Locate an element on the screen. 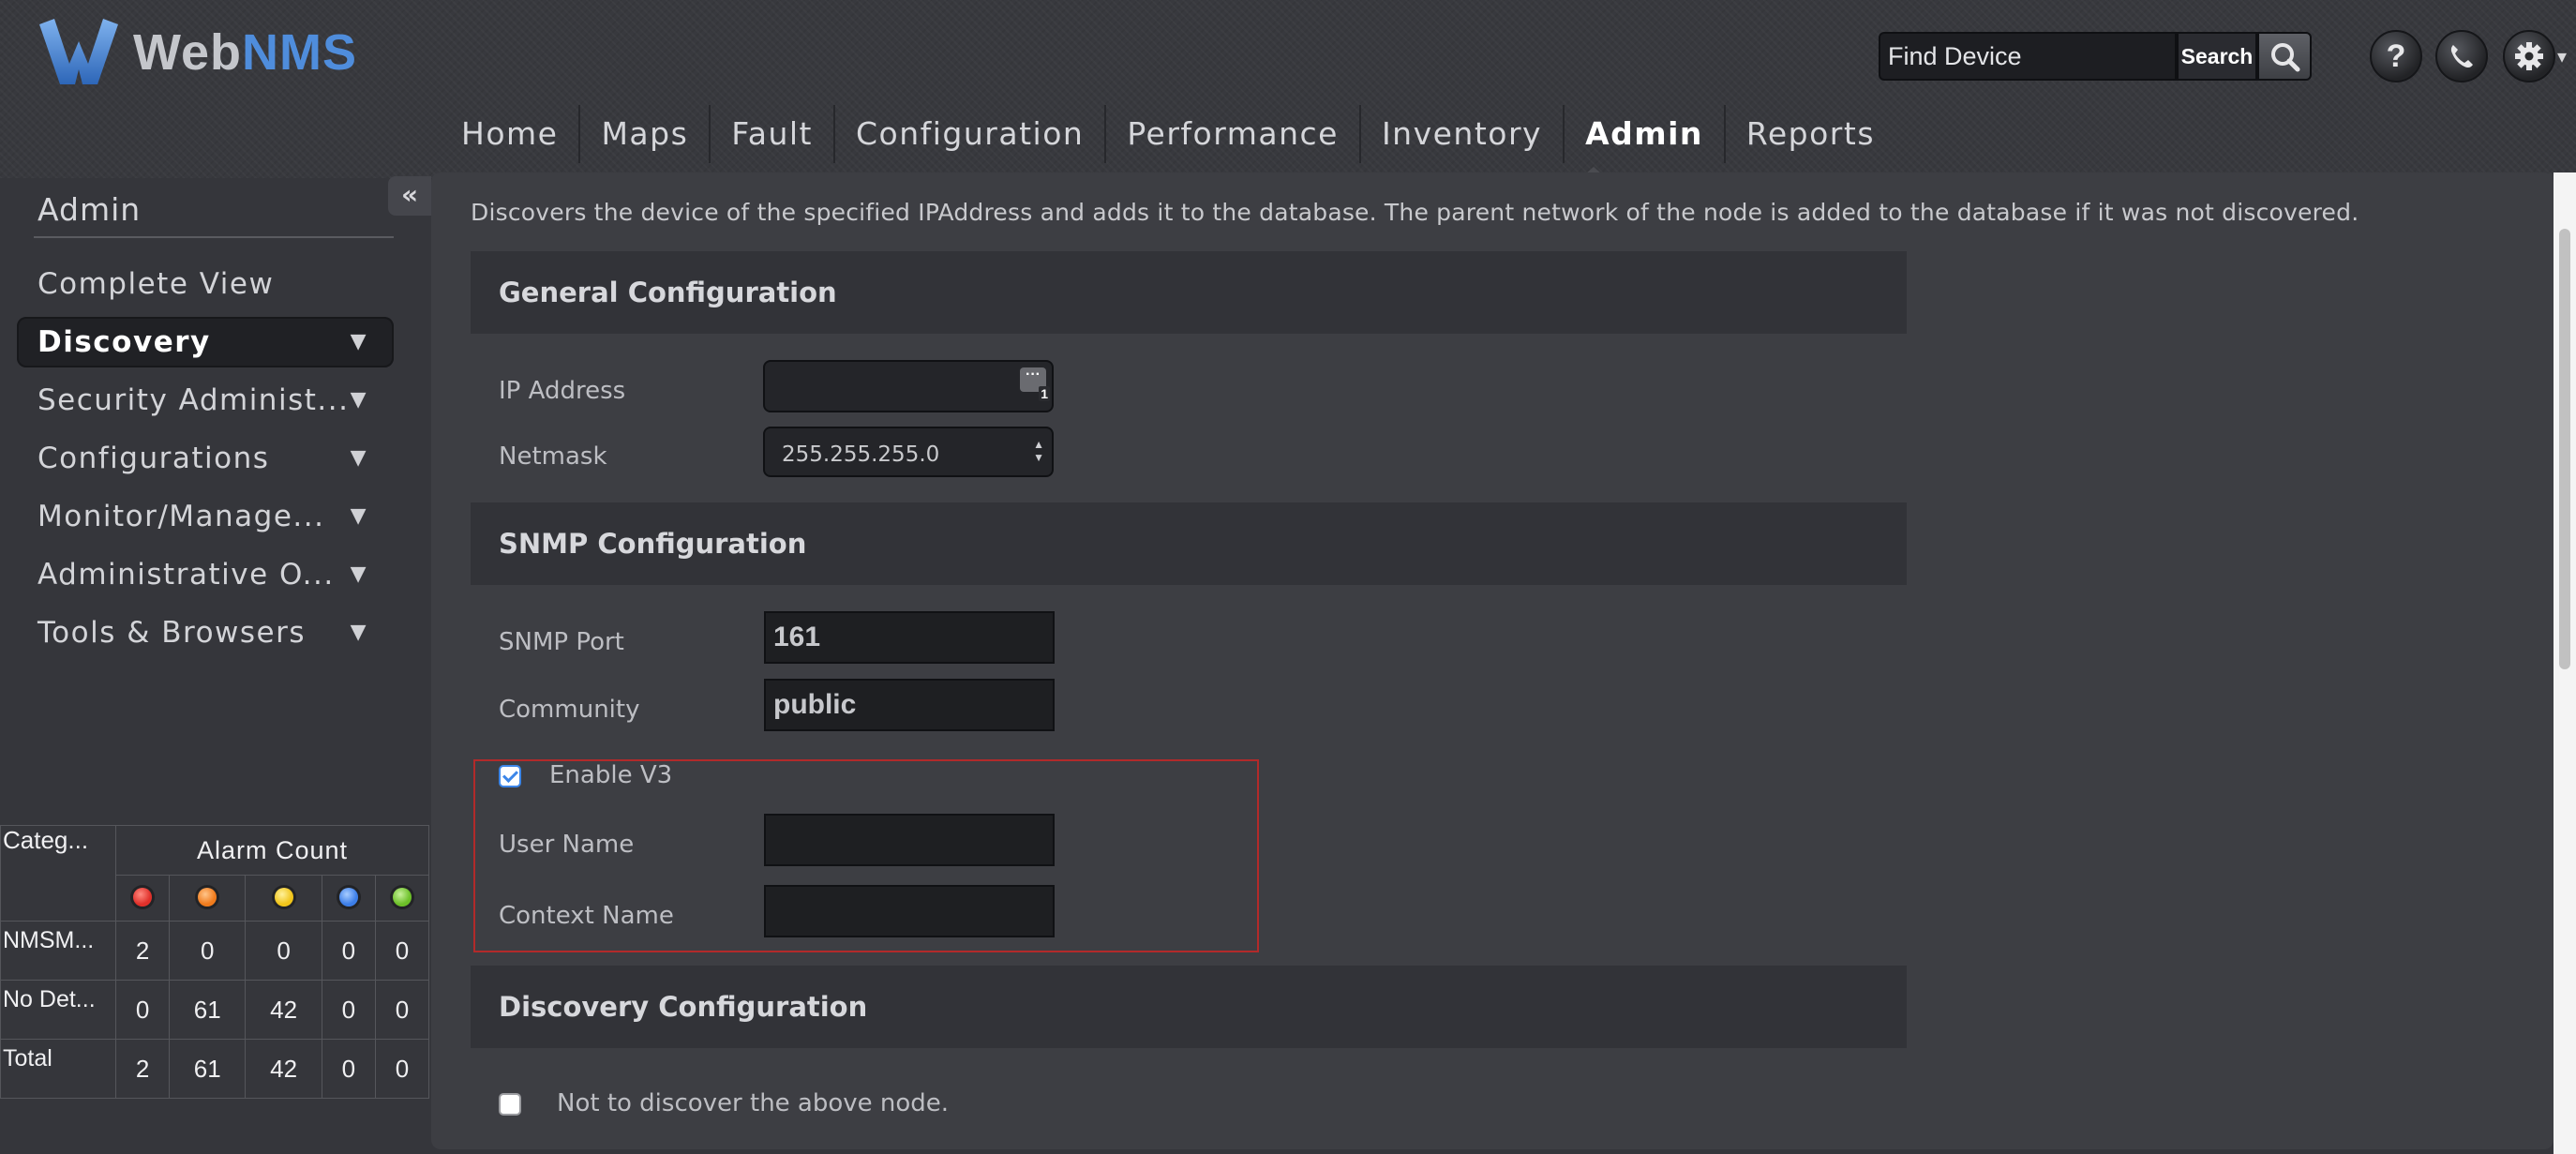  logo-text-nms: NMS is located at coordinates (300, 53).